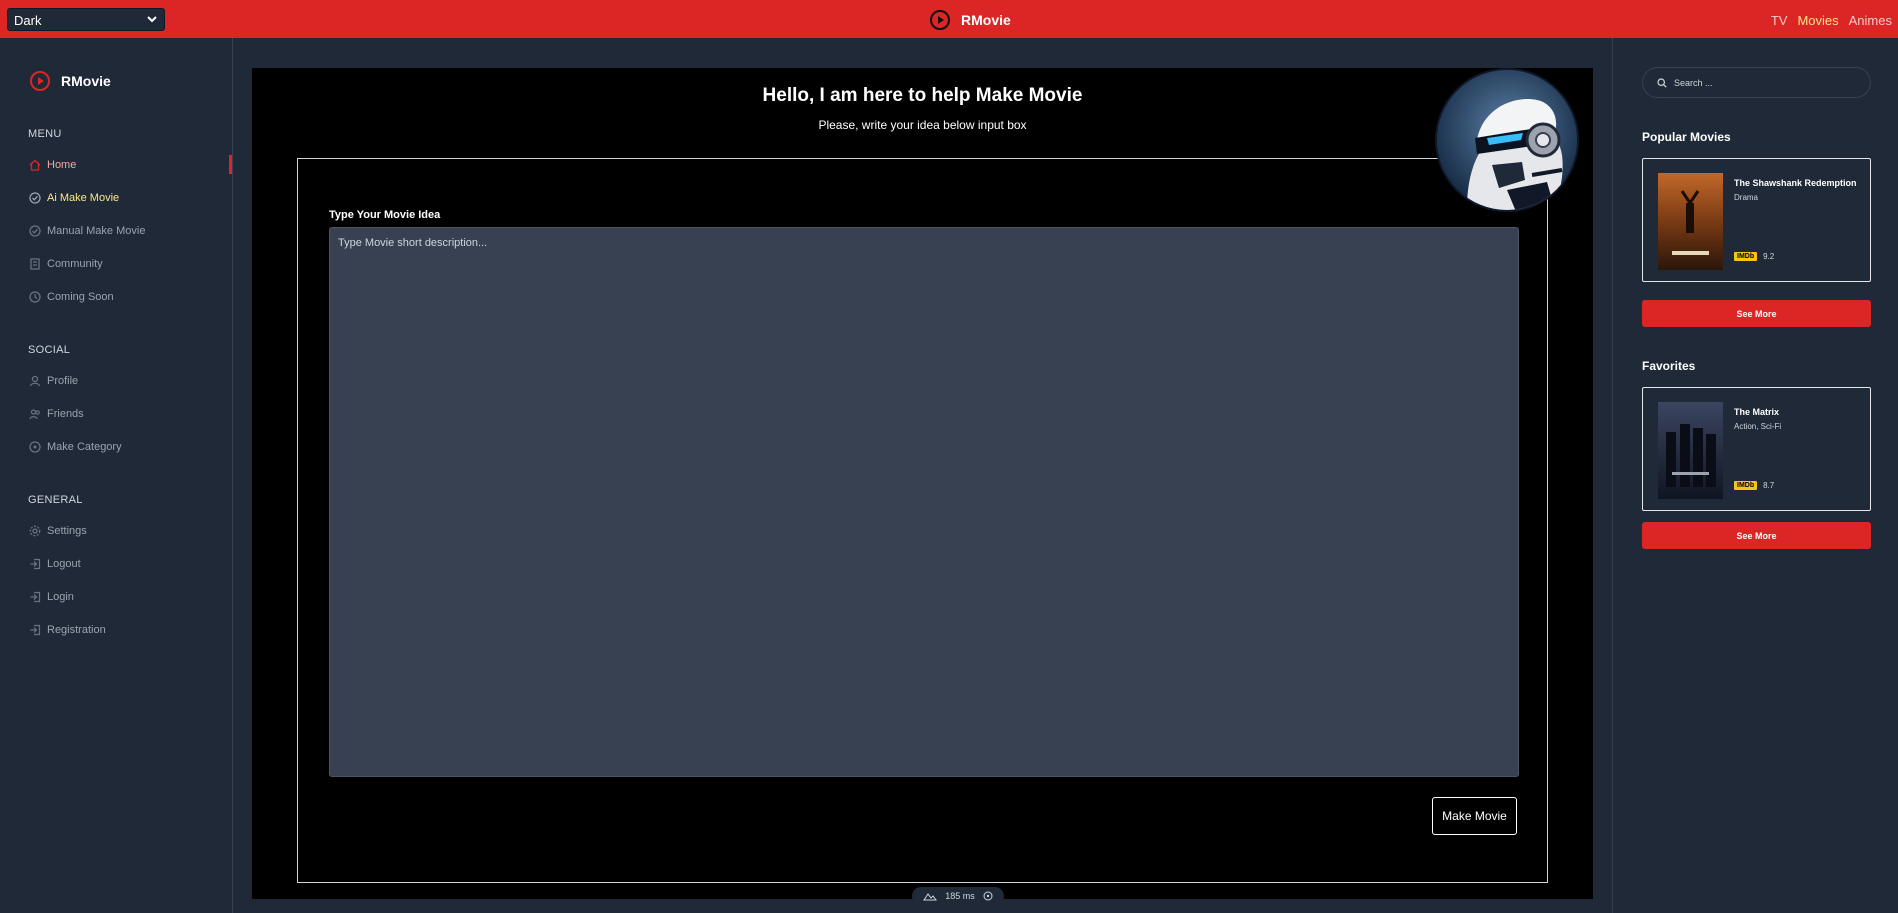 The height and width of the screenshot is (913, 1898). I want to click on sidebar-item-label: Registration, so click(76, 630).